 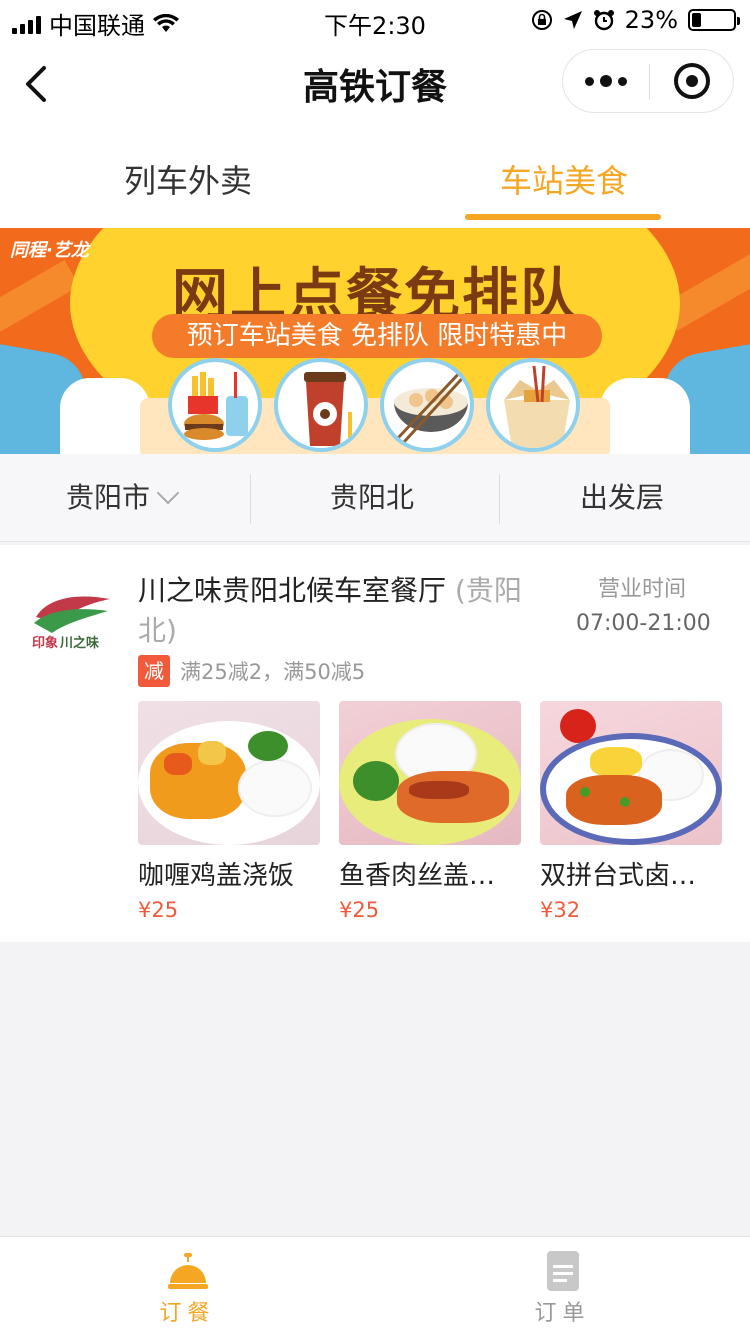 I want to click on tab-station-food: 车站美食, so click(x=564, y=179).